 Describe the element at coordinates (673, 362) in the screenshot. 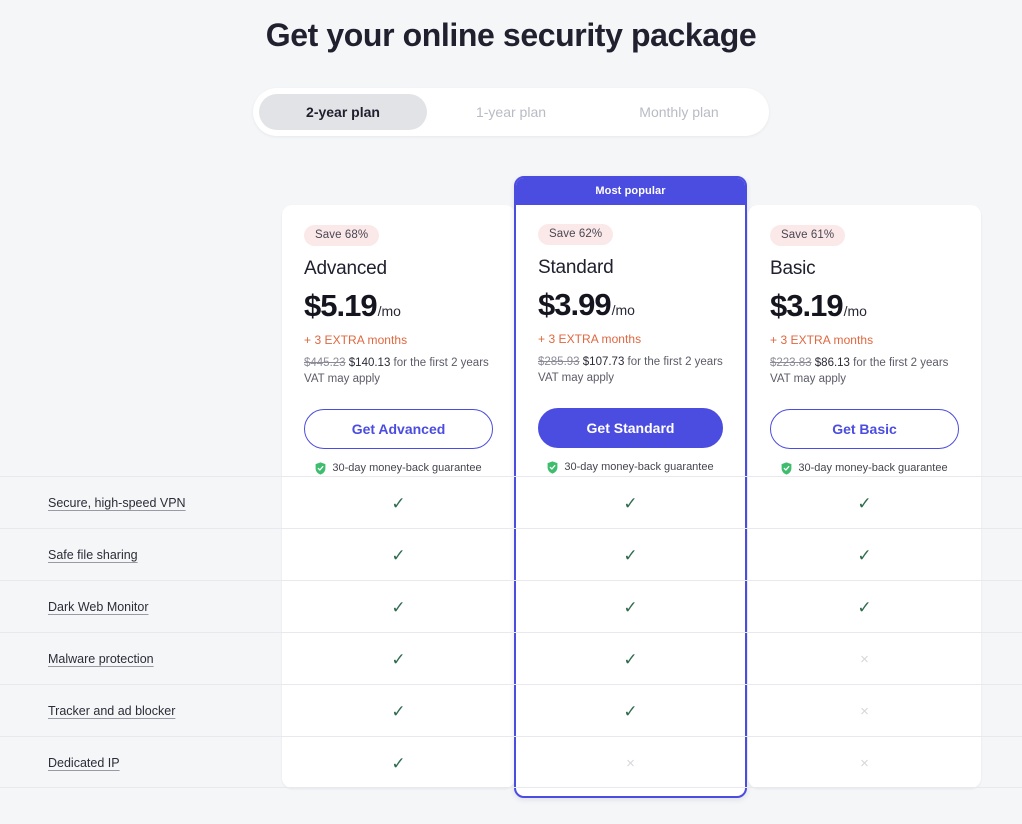

I see `terms-suffix-standard: for the first 2 years` at that location.